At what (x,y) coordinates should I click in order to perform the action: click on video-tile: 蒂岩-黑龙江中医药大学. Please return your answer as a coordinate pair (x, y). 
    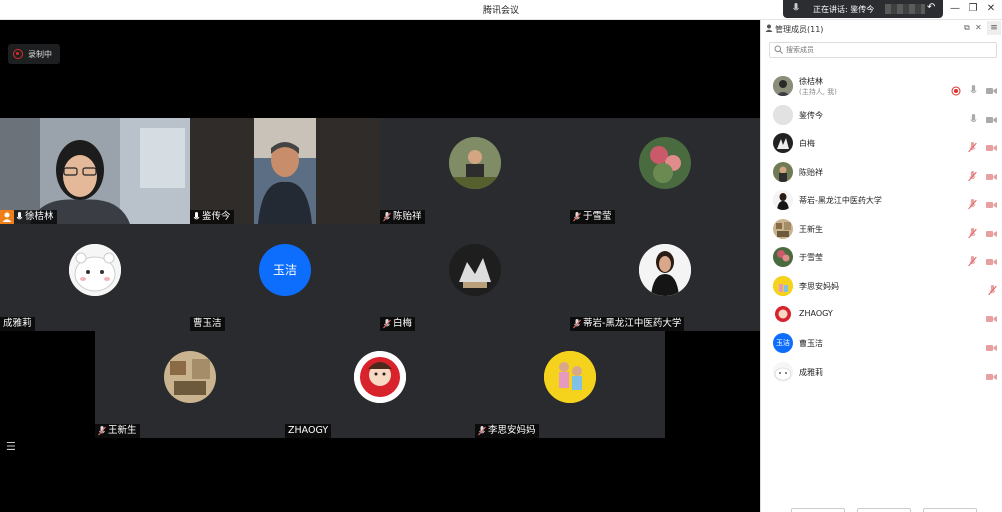
    Looking at the image, I should click on (665, 277).